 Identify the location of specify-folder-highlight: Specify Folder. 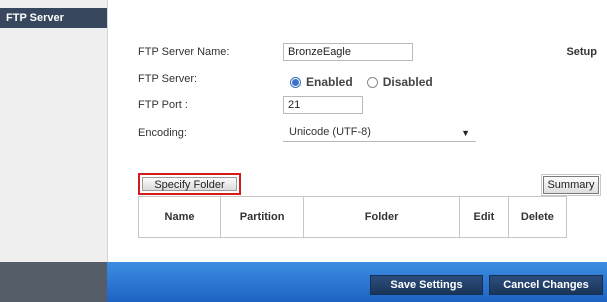
(189, 184).